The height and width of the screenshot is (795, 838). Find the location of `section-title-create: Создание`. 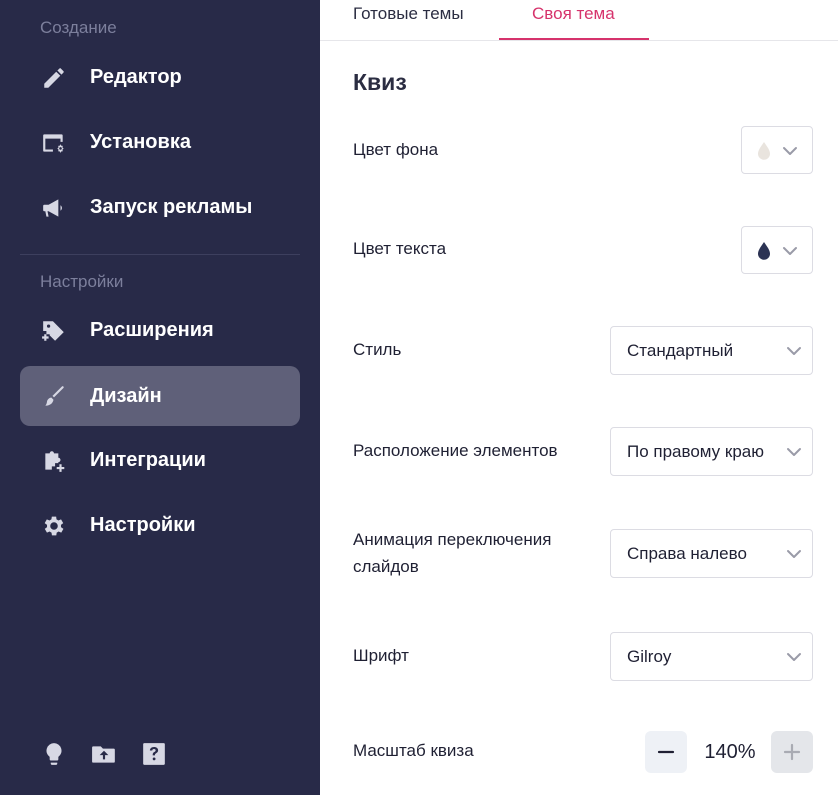

section-title-create: Создание is located at coordinates (78, 27).